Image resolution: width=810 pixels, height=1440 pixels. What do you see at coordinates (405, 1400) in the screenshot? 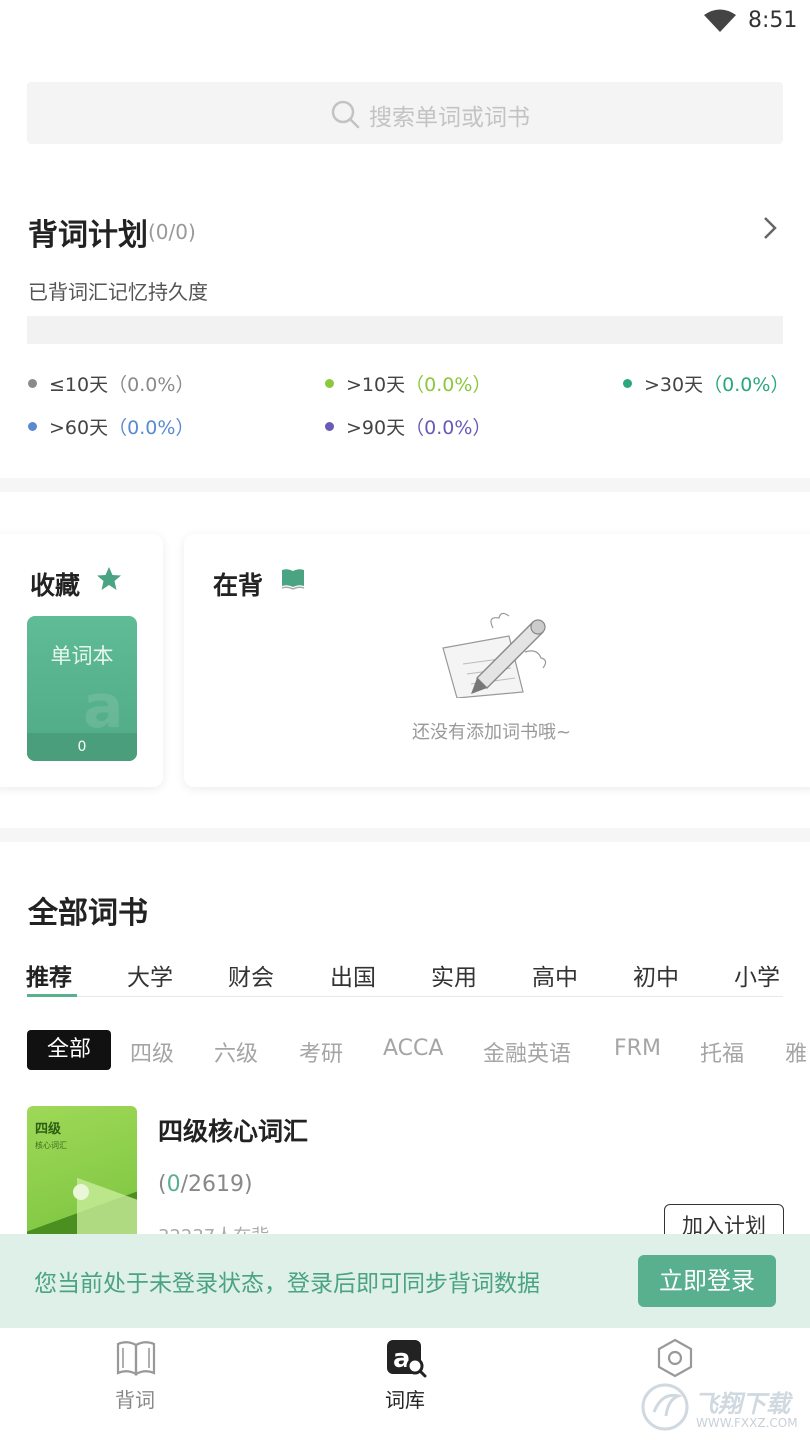
I see `nav-label: 词库` at bounding box center [405, 1400].